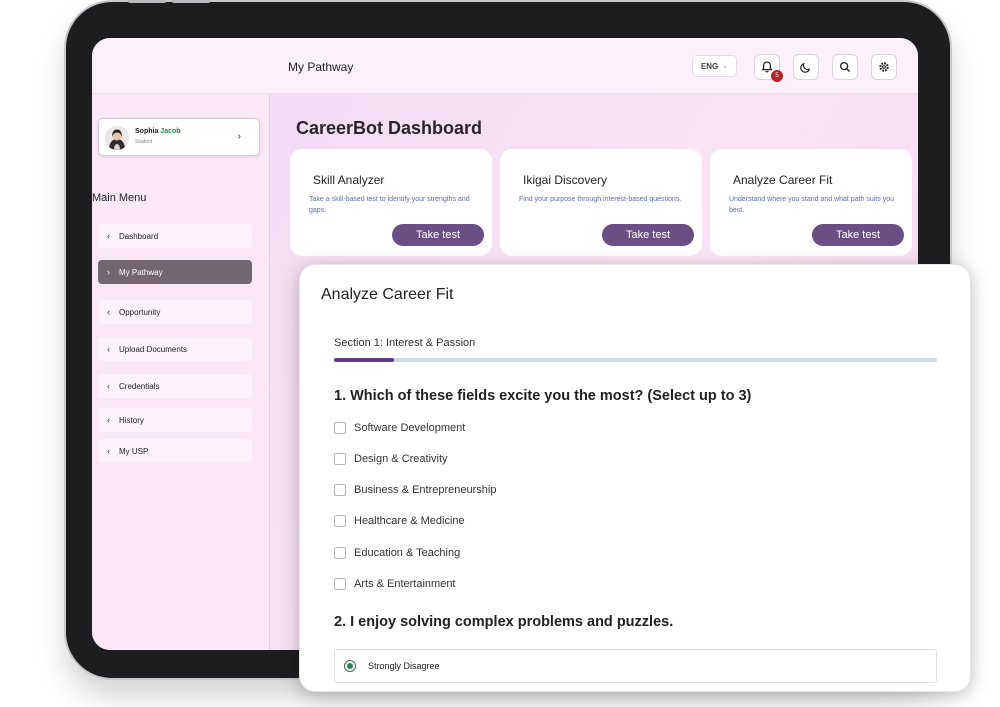  I want to click on sidebar-item-label: Upload Documents, so click(153, 349).